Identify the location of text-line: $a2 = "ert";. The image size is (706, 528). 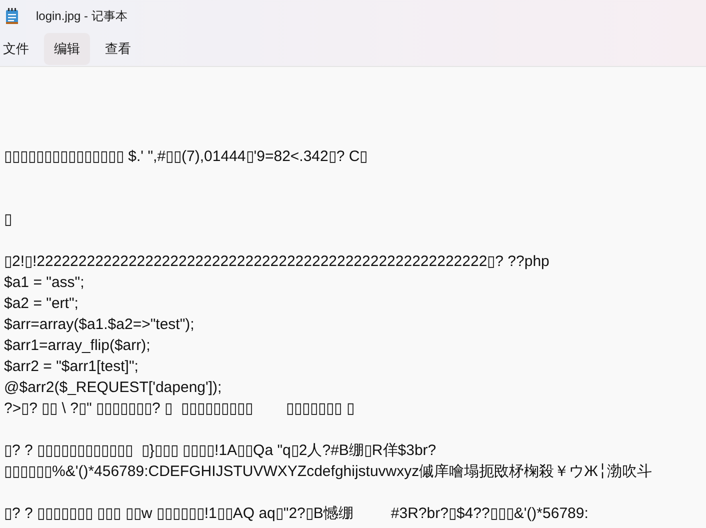
(41, 304).